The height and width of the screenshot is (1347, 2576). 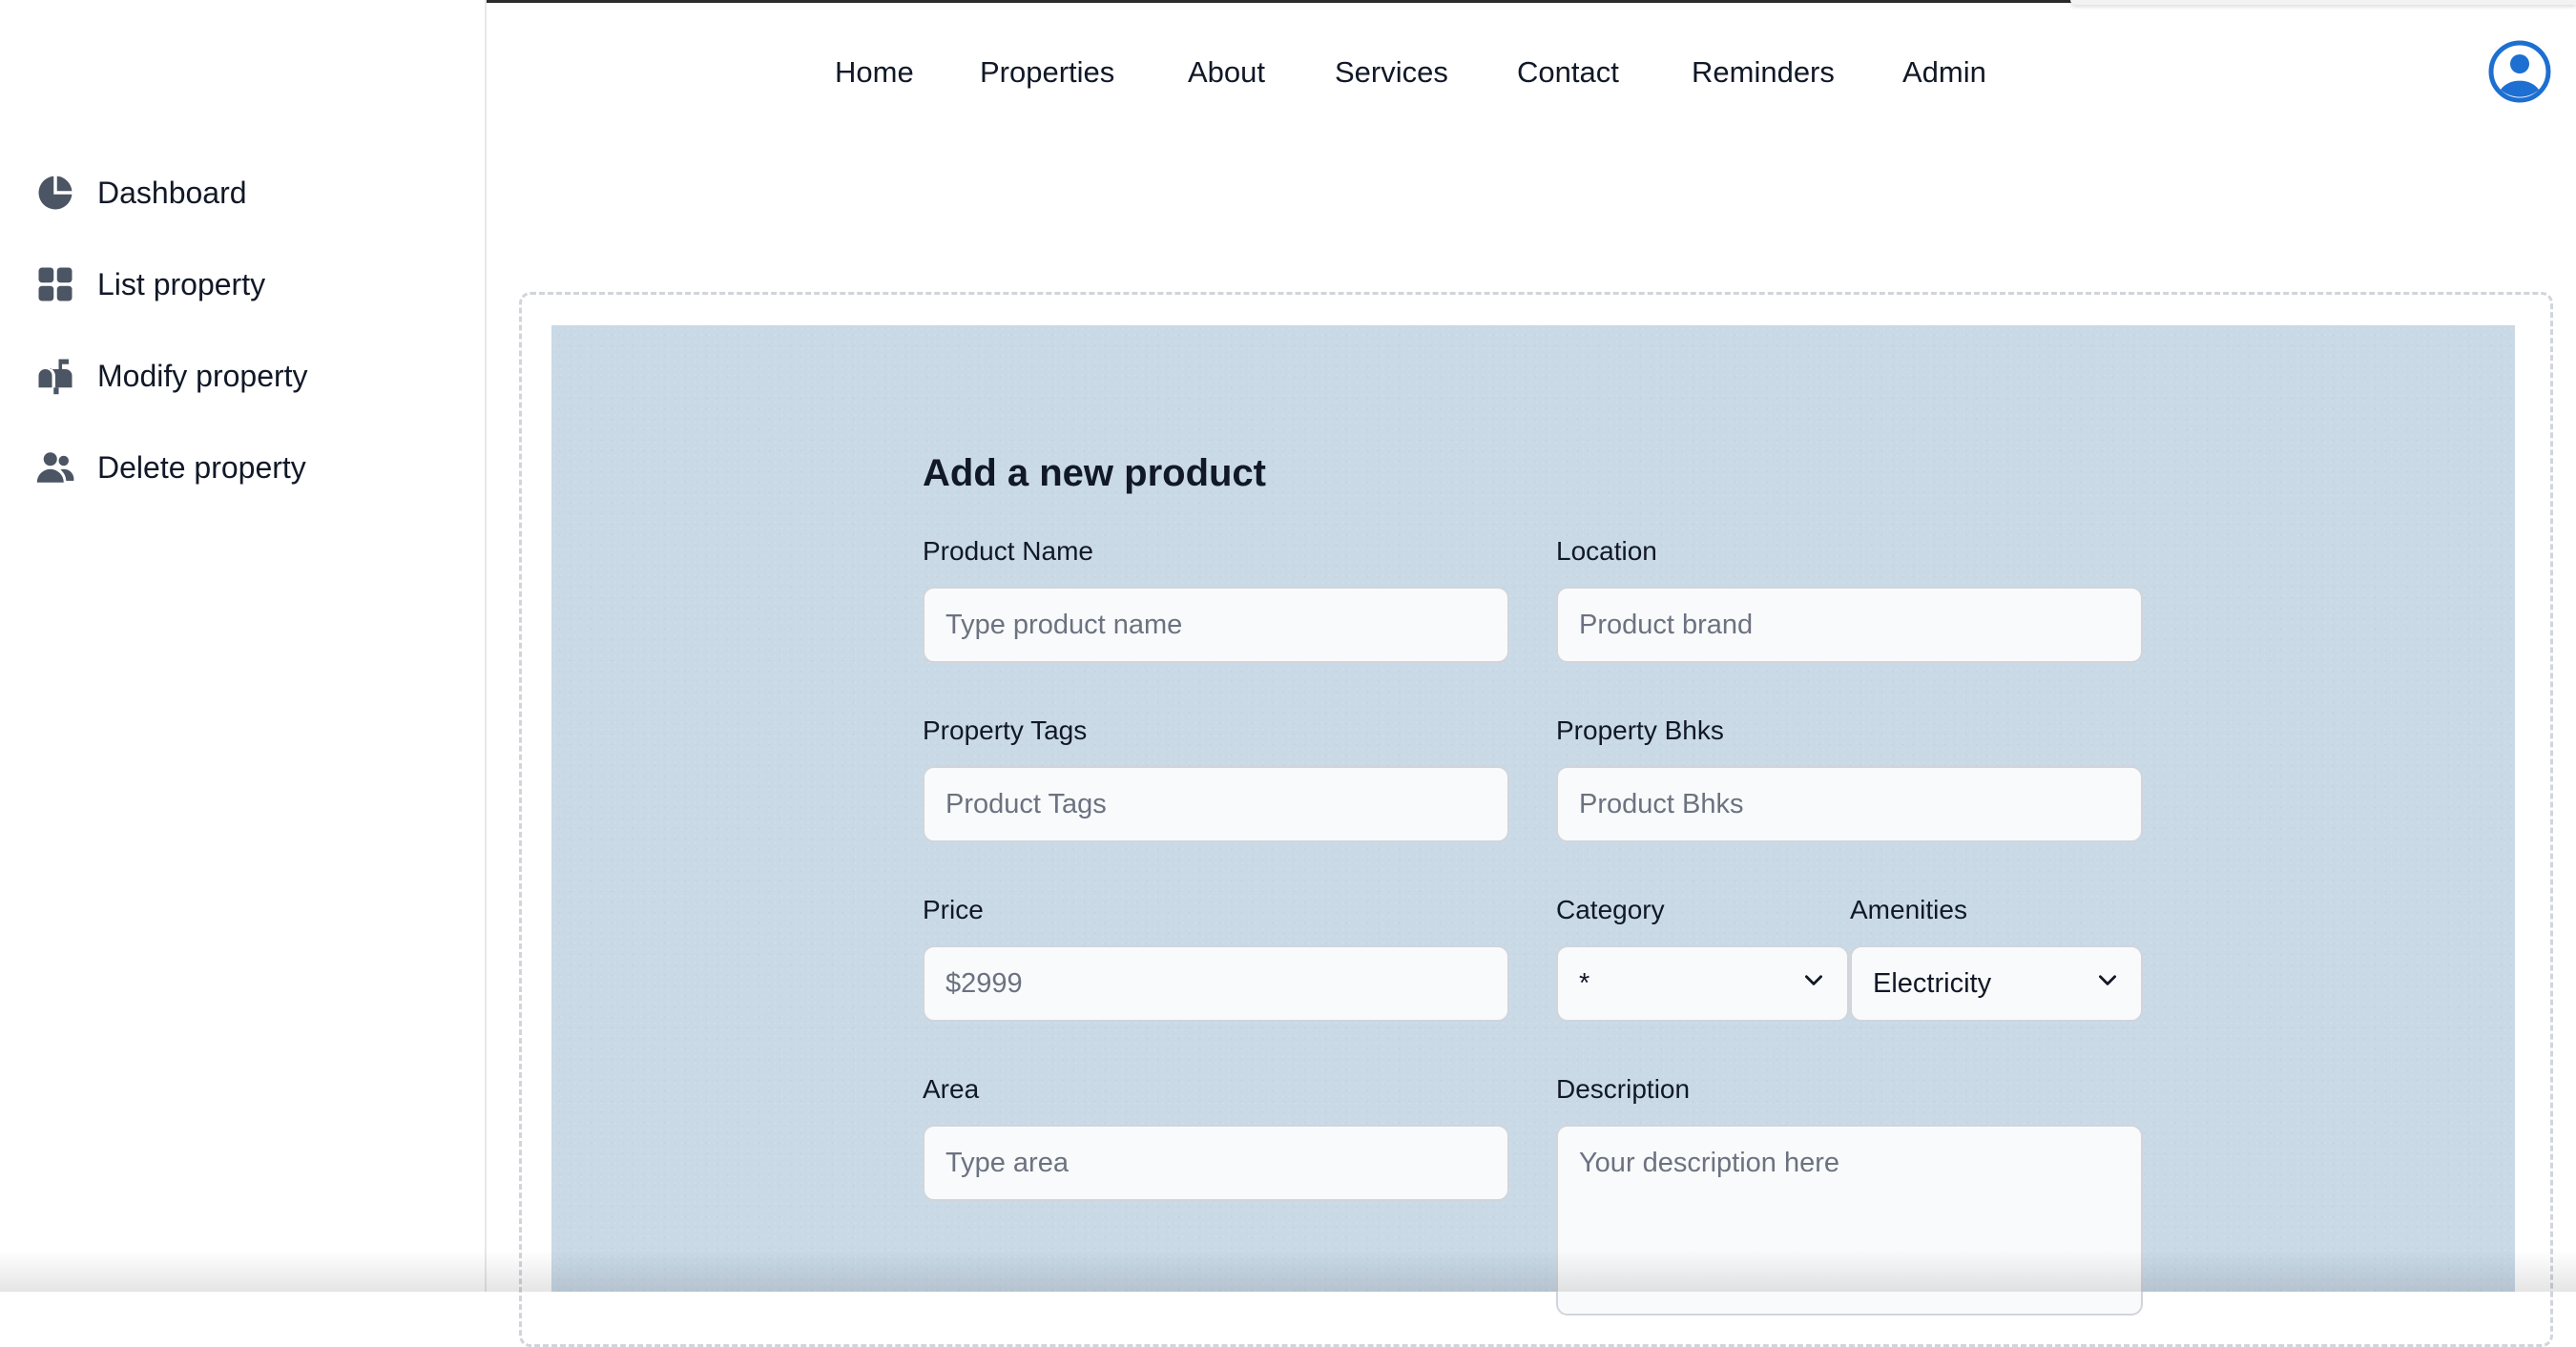 I want to click on nav-link-services: Services, so click(x=1391, y=72).